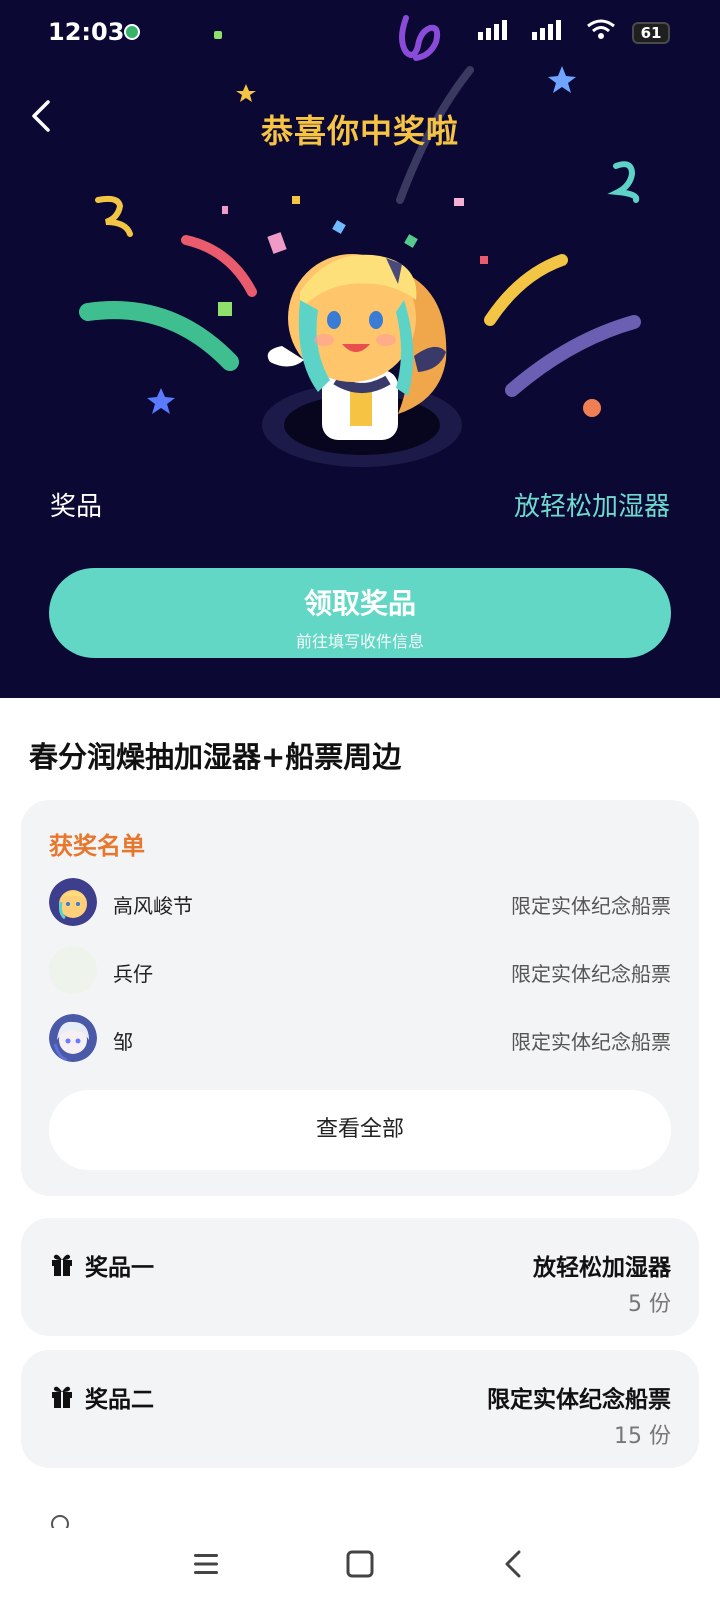 This screenshot has height=1600, width=720. I want to click on prize-tier: 奖品一, so click(119, 1268).